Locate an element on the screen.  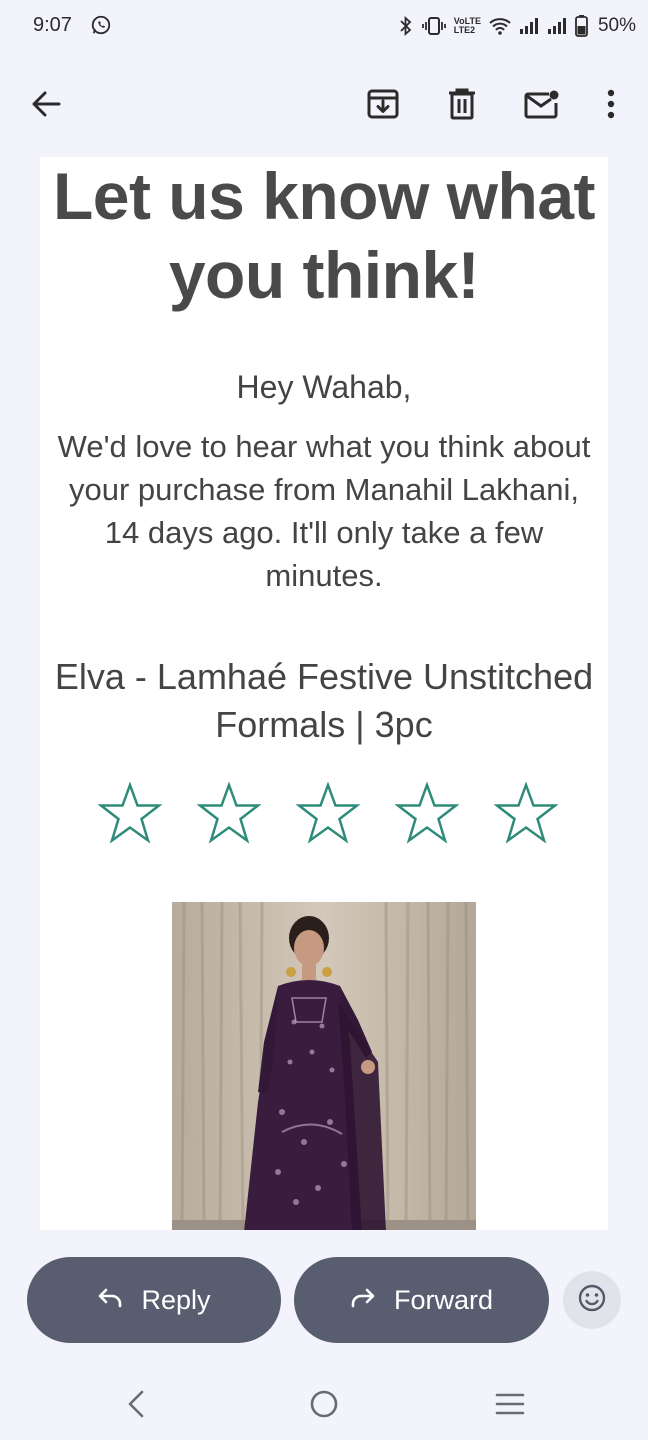
nav-home-icon is located at coordinates (324, 1406).